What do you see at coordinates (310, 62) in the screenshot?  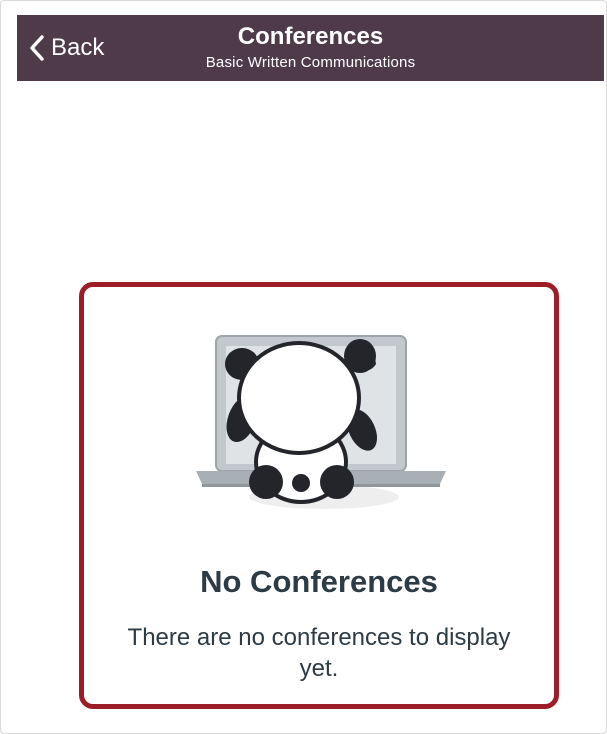 I see `course-subtitle: Basic Written Communications` at bounding box center [310, 62].